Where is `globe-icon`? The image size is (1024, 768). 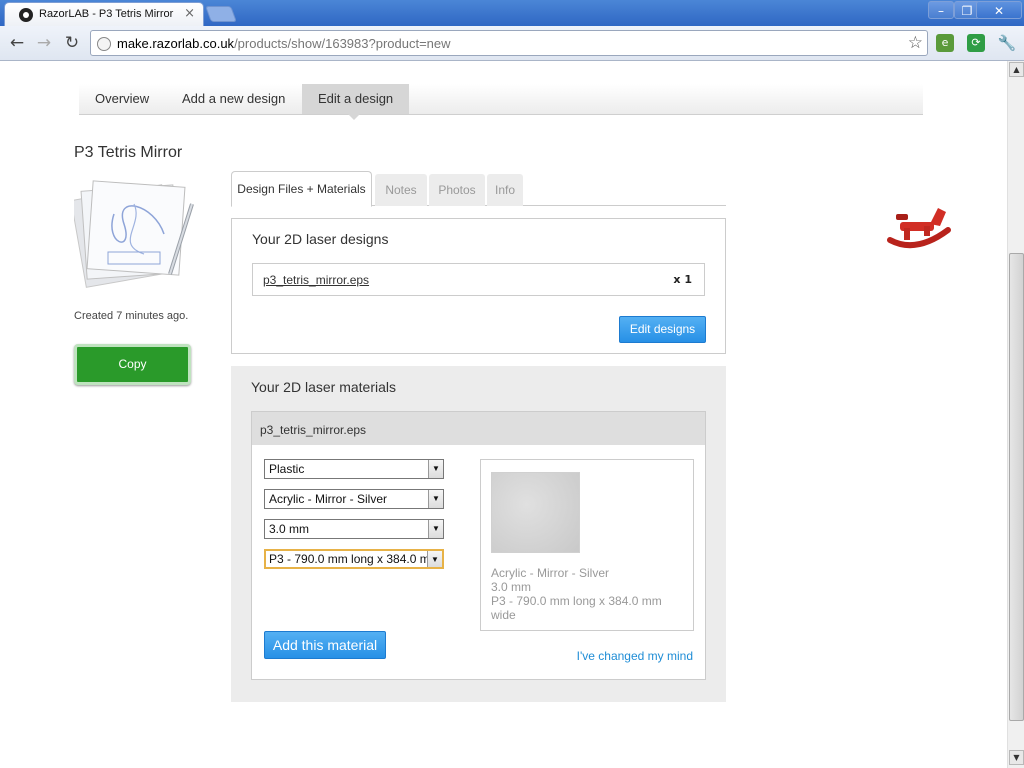 globe-icon is located at coordinates (104, 44).